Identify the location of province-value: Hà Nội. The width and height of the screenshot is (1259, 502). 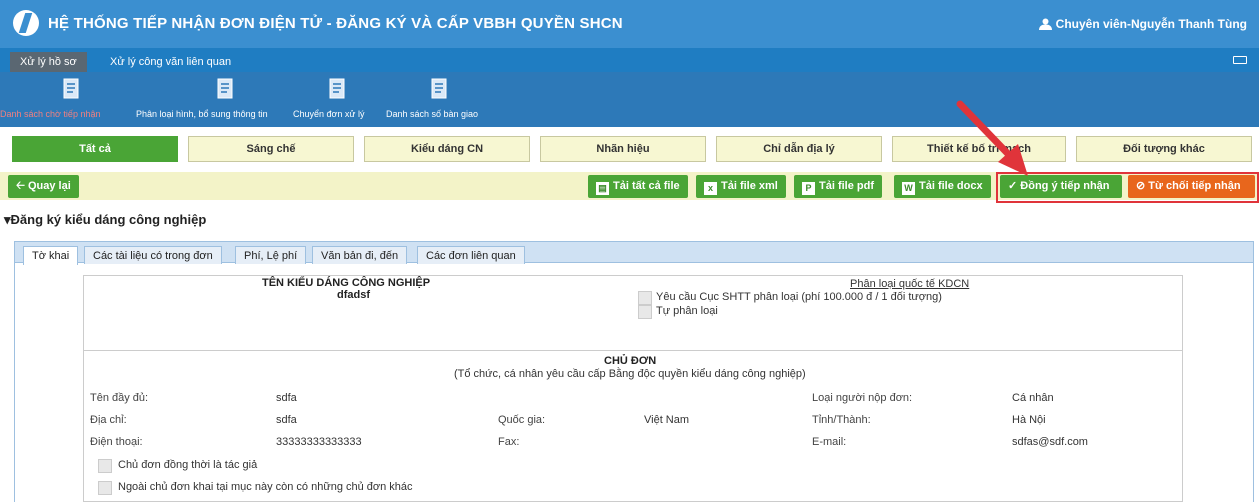
(1029, 420).